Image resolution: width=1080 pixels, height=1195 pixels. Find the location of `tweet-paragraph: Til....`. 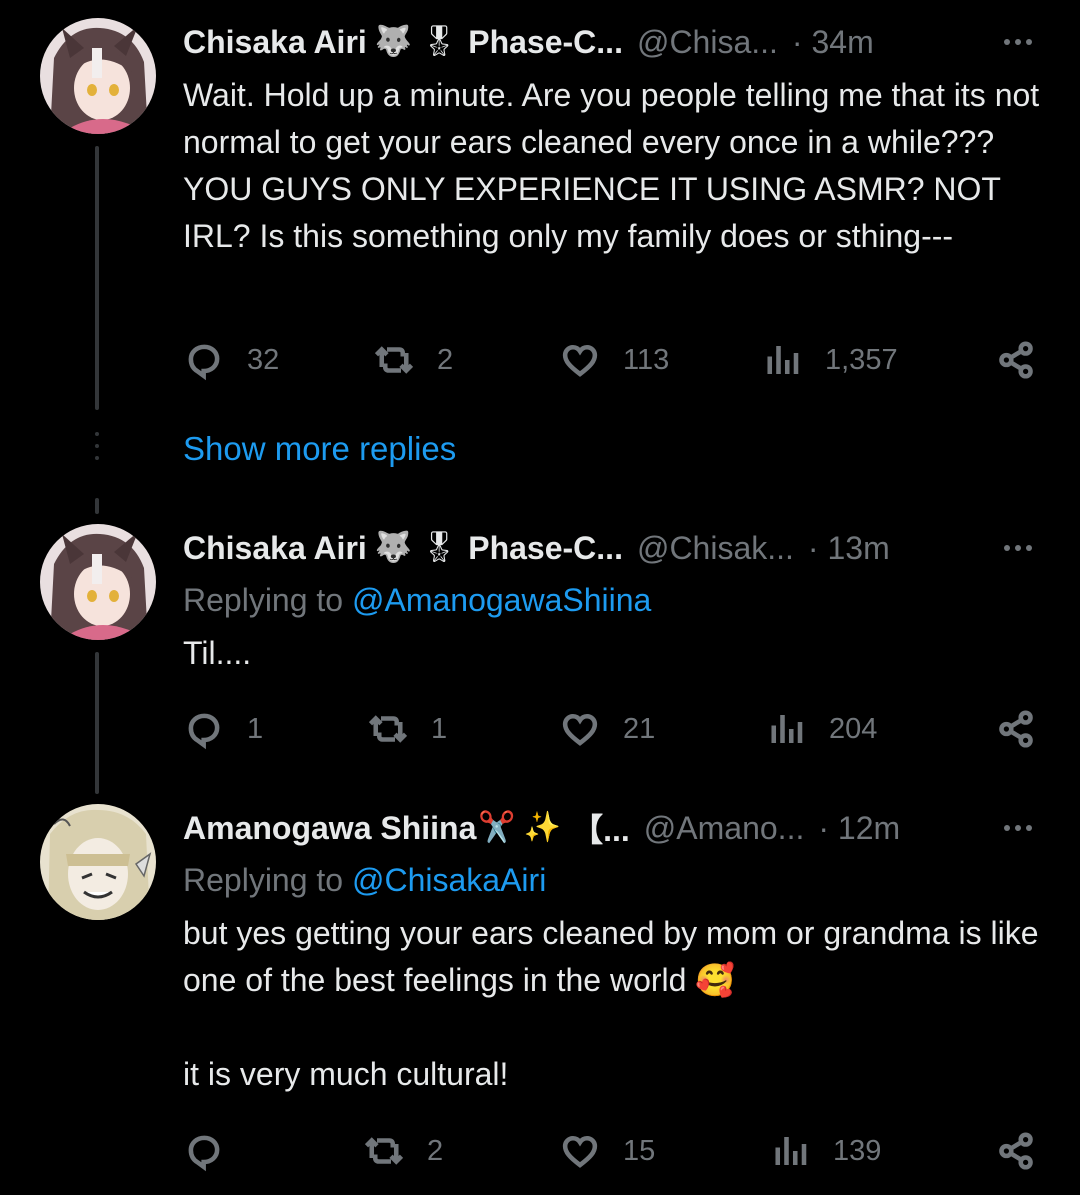

tweet-paragraph: Til.... is located at coordinates (217, 653).